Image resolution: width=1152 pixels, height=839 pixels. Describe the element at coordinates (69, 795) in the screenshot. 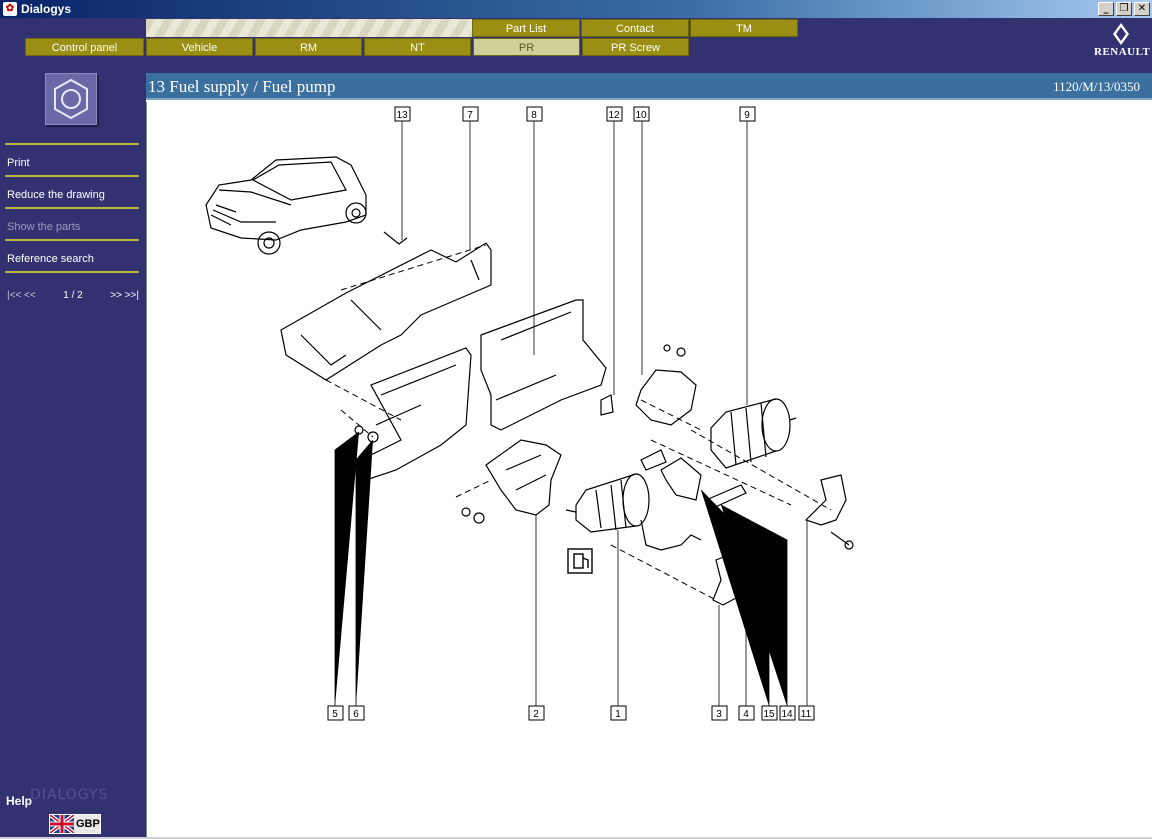

I see `dialogys-watermark: DIALOGYS` at that location.